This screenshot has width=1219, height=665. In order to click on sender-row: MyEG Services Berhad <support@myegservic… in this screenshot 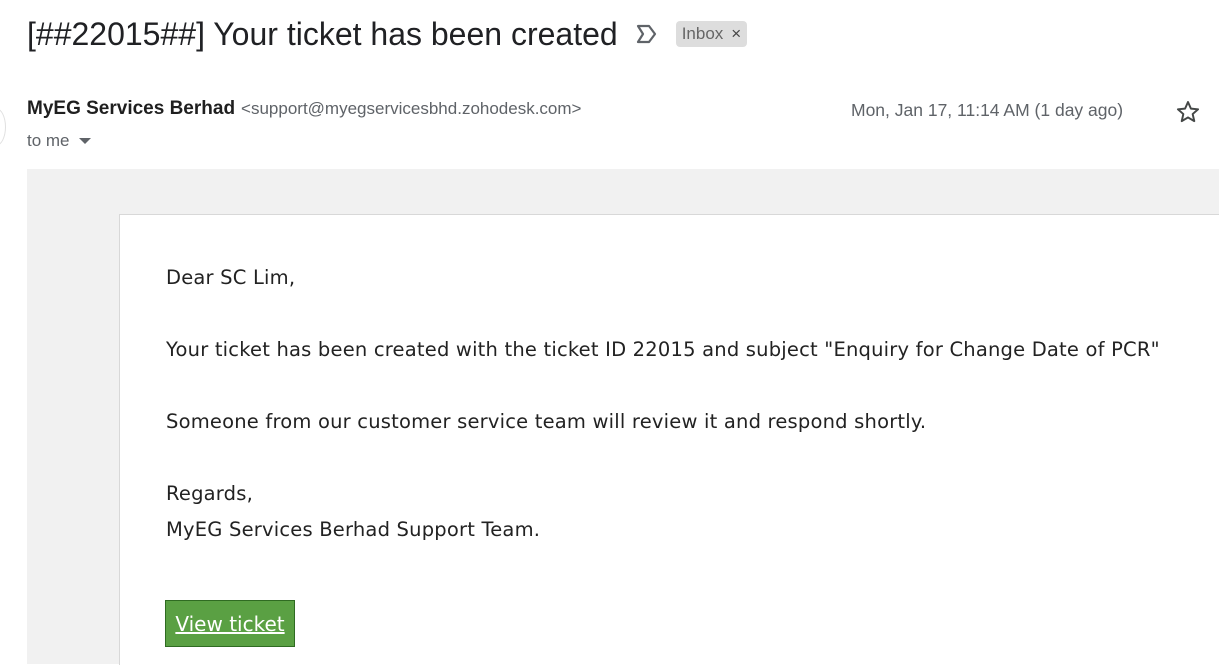, I will do `click(304, 109)`.